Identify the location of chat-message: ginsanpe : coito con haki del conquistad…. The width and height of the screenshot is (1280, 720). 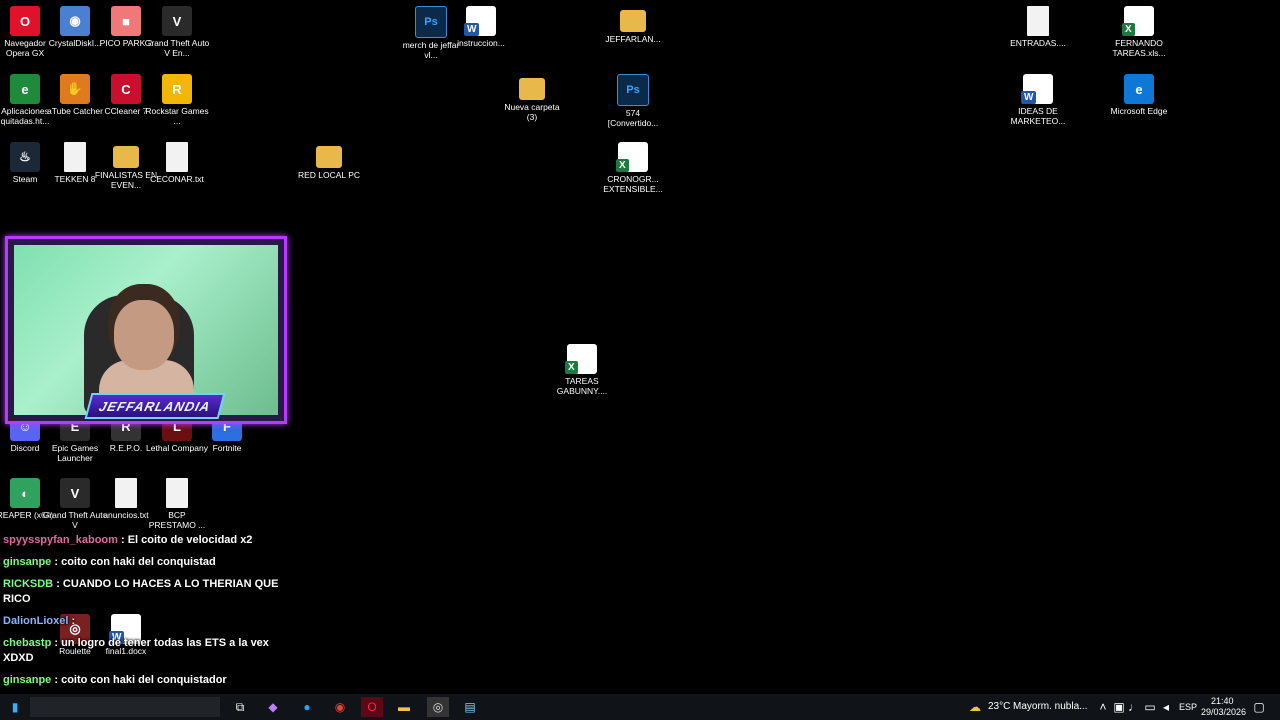
(148, 680).